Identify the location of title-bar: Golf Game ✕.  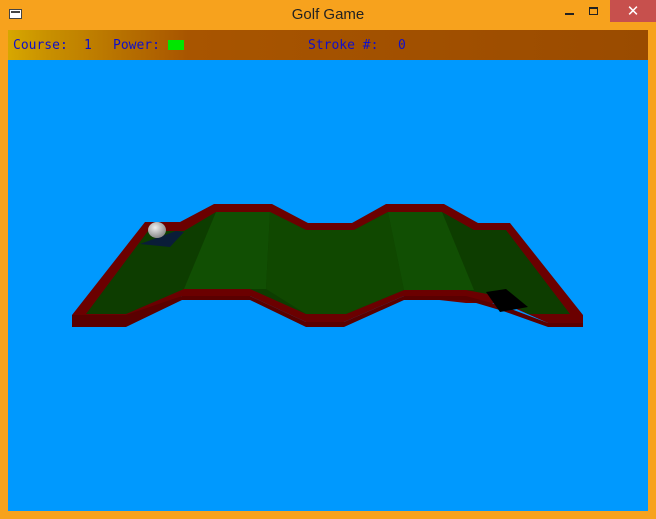
(328, 15).